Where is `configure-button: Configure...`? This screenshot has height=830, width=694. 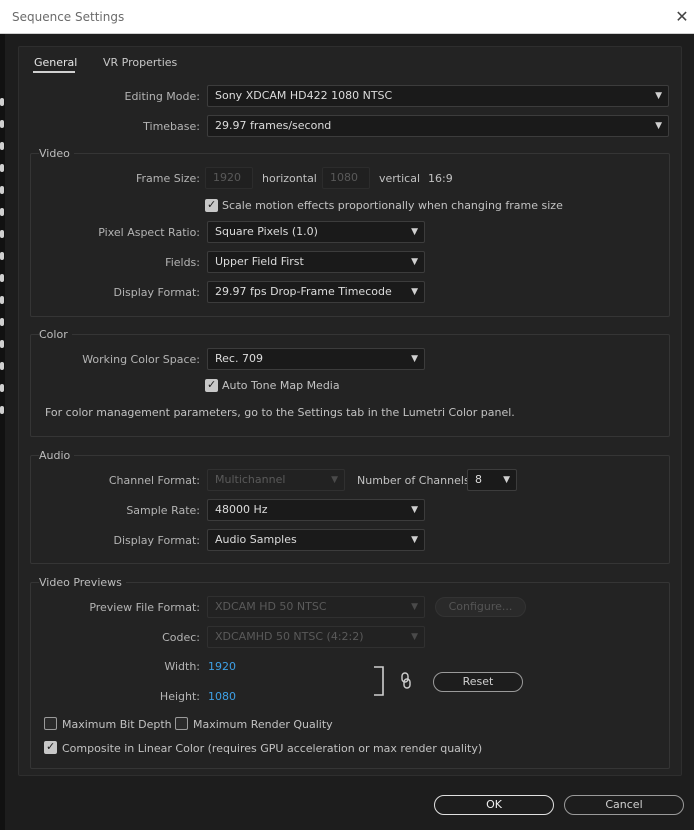
configure-button: Configure... is located at coordinates (480, 607).